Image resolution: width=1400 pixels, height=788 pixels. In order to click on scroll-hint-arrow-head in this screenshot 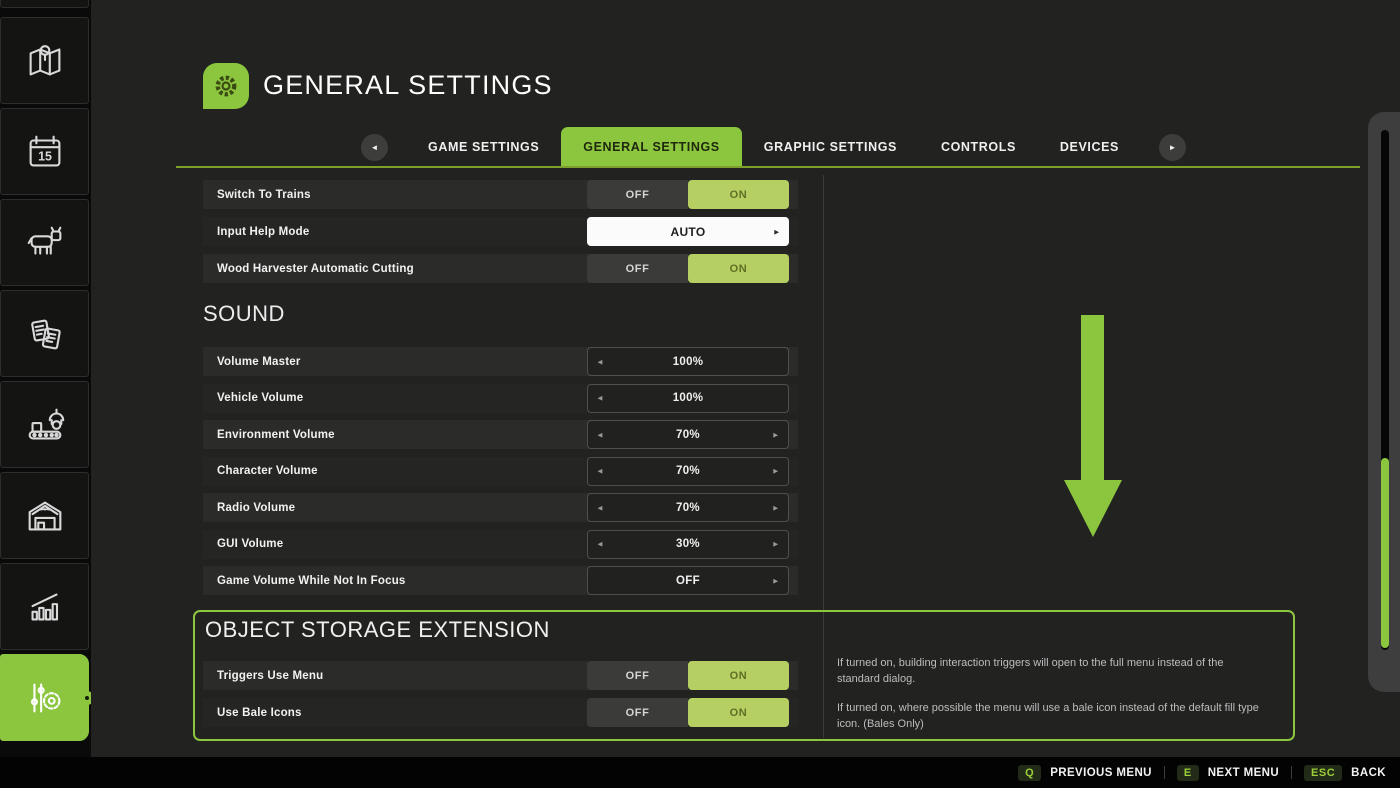, I will do `click(1093, 508)`.